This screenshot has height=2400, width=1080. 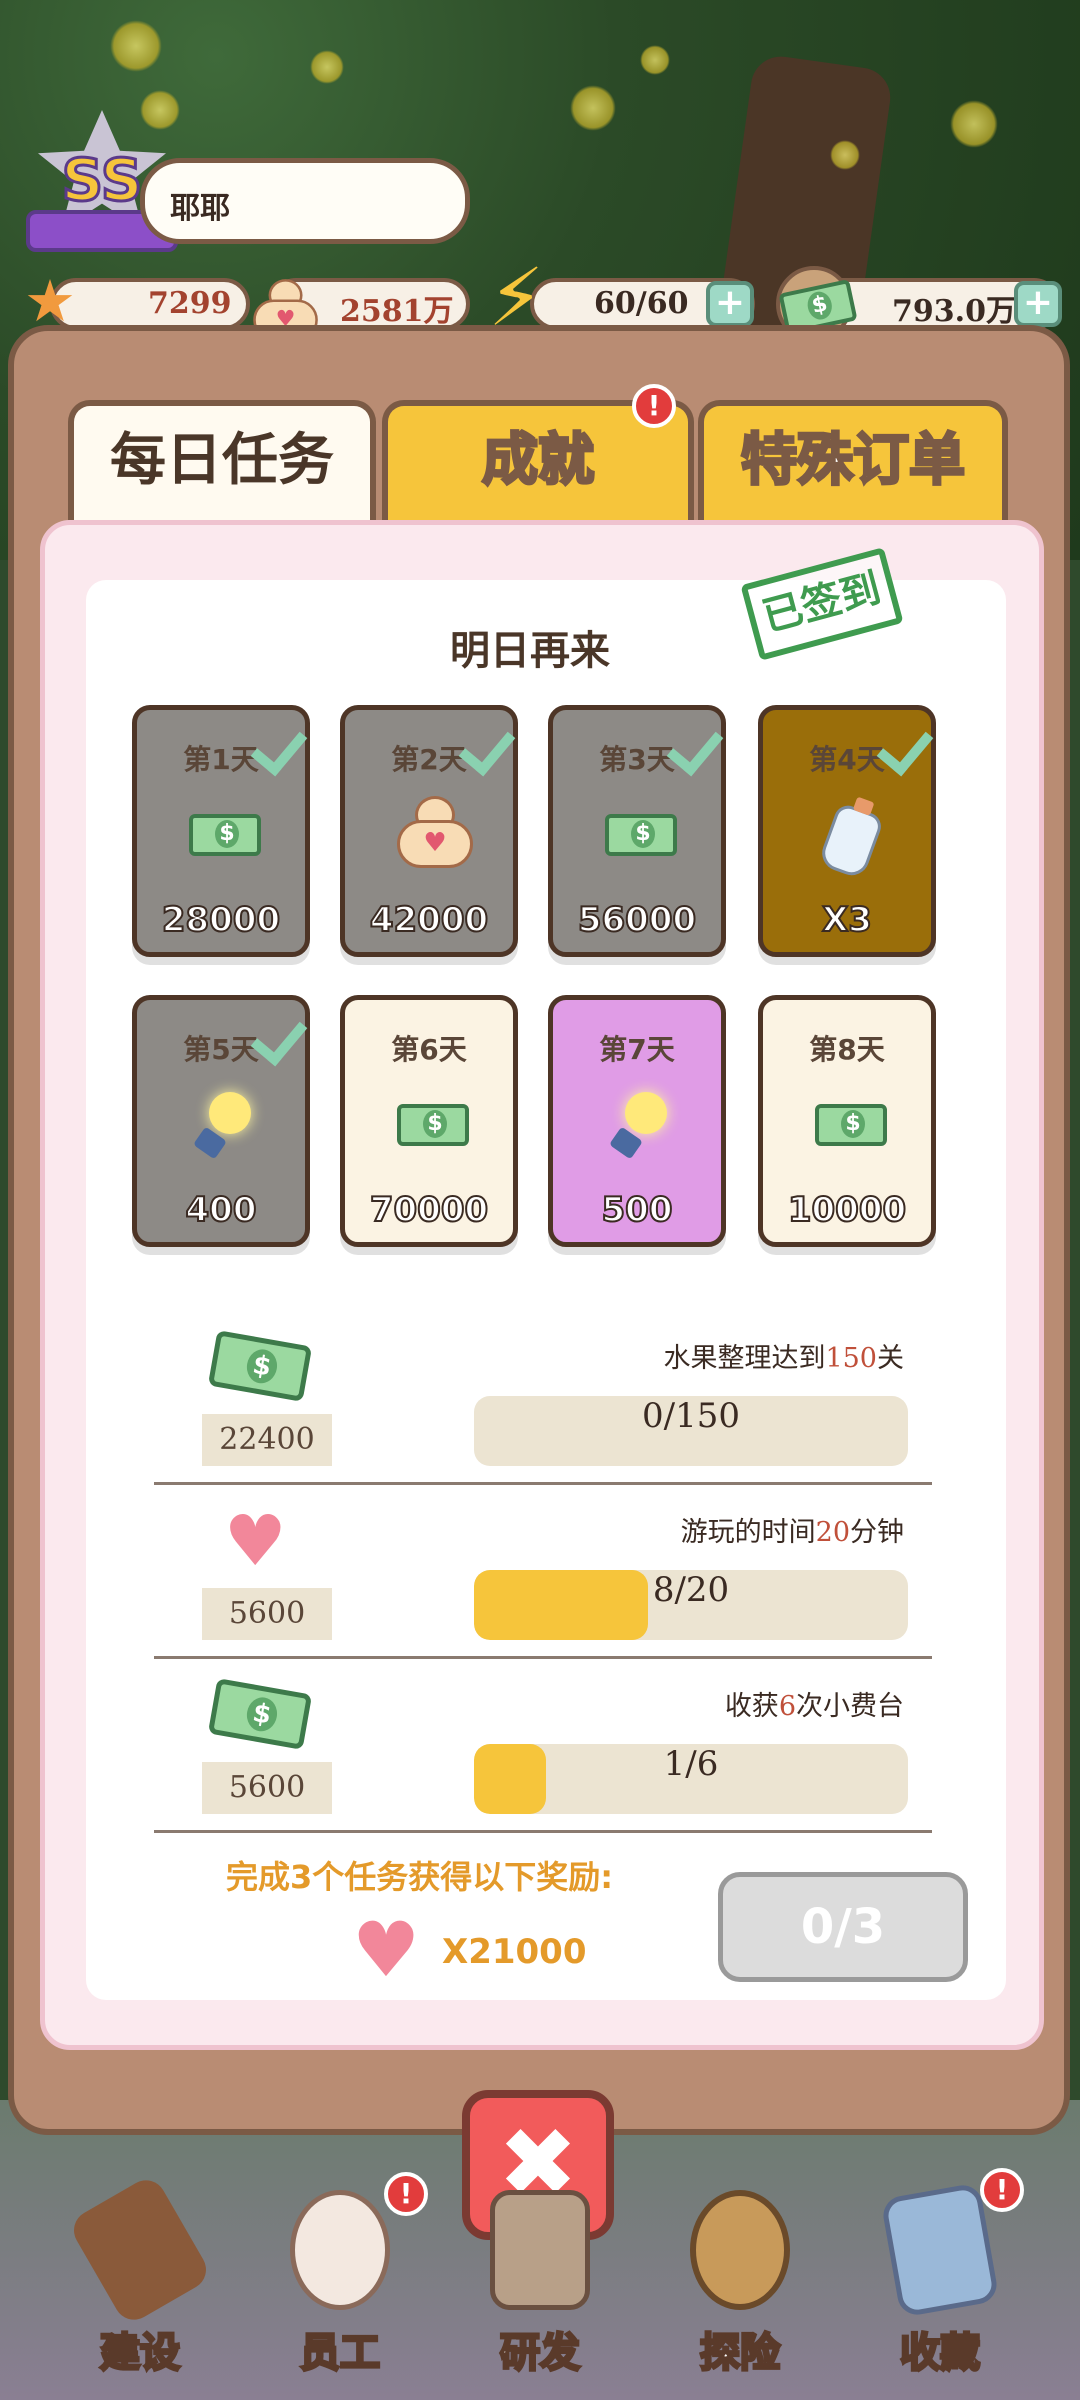 I want to click on hammer-icon, so click(x=140, y=2250).